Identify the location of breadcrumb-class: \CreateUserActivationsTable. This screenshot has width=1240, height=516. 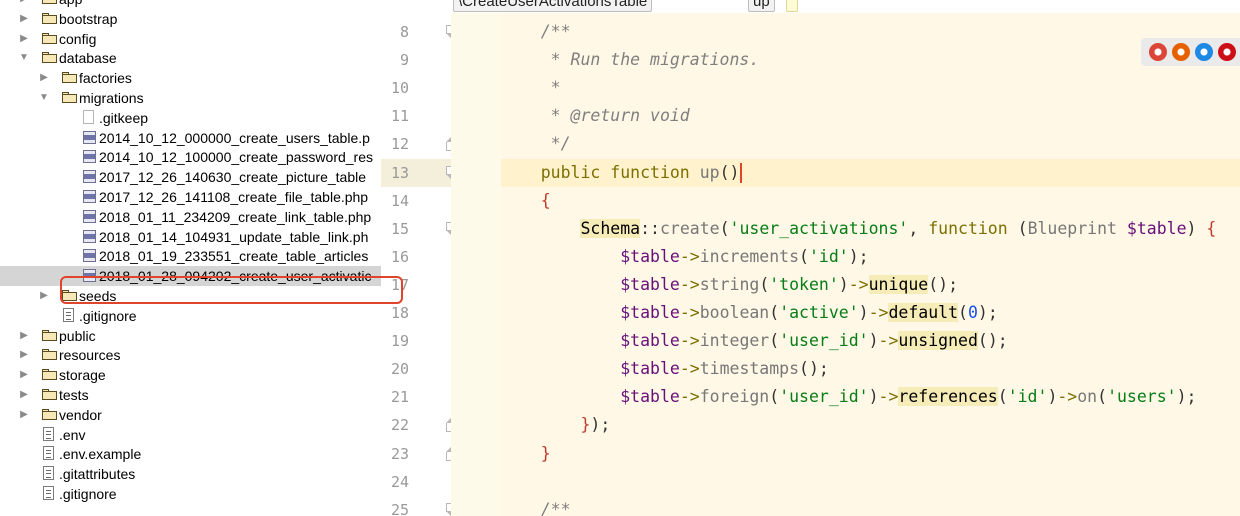
(553, 6).